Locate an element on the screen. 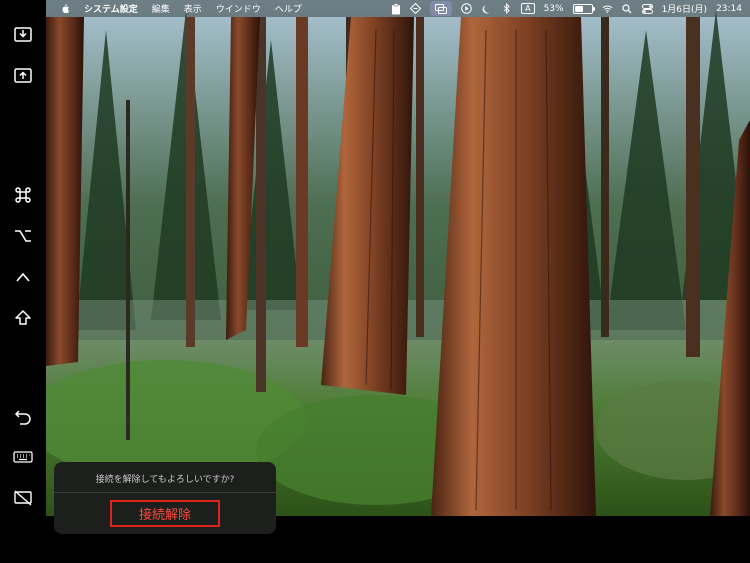  input-source-indicator: A is located at coordinates (528, 8).